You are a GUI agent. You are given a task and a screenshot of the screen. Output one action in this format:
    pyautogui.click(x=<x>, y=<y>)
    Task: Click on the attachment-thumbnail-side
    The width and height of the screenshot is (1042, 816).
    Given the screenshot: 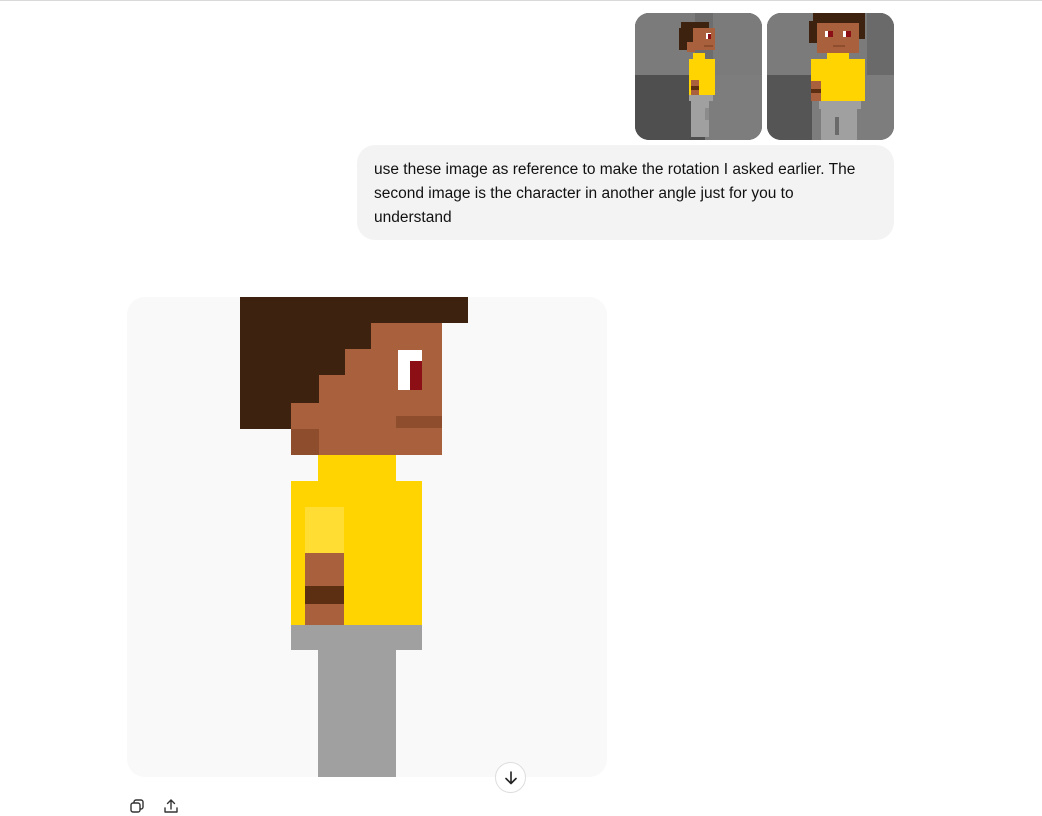 What is the action you would take?
    pyautogui.click(x=698, y=76)
    